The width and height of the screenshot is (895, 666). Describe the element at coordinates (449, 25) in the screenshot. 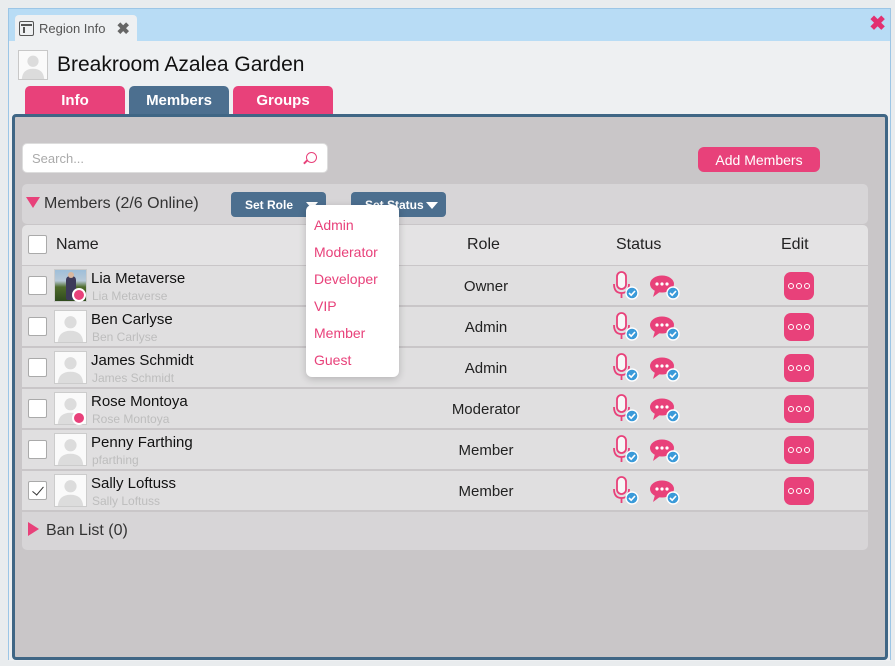

I see `window-titlebar: Region Info ✖ ✖` at that location.